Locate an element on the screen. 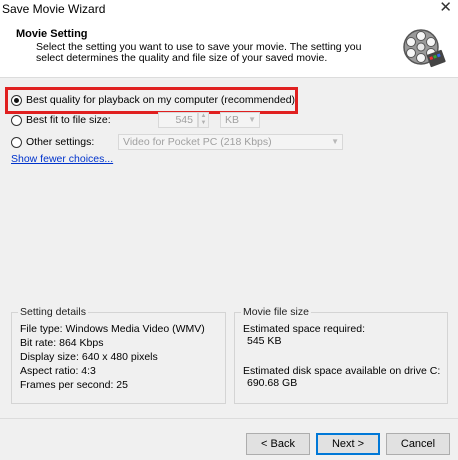  space-required-label: Estimated space required: is located at coordinates (304, 329).